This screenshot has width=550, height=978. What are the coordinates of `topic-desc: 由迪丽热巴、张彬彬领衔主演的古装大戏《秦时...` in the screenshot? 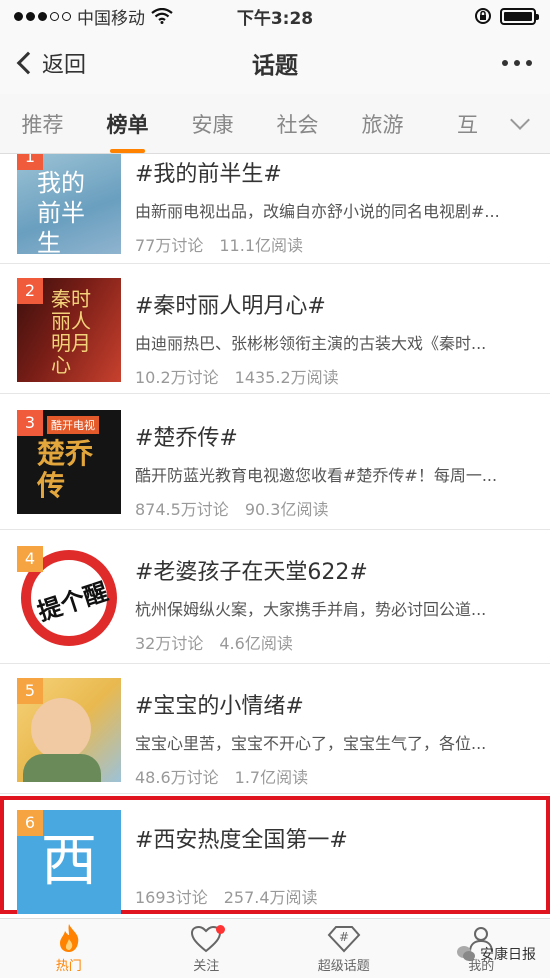 It's located at (311, 343).